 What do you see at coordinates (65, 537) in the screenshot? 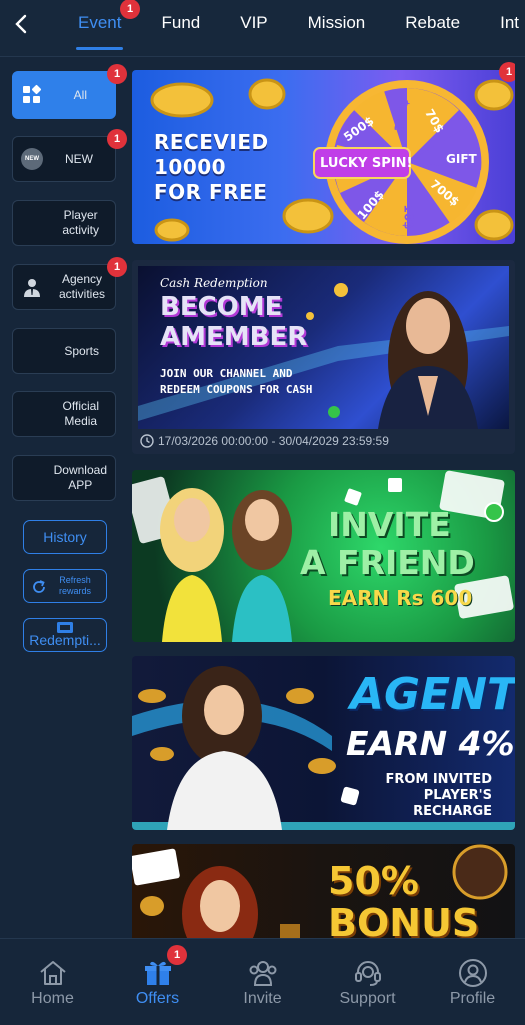
I see `history-button: History` at bounding box center [65, 537].